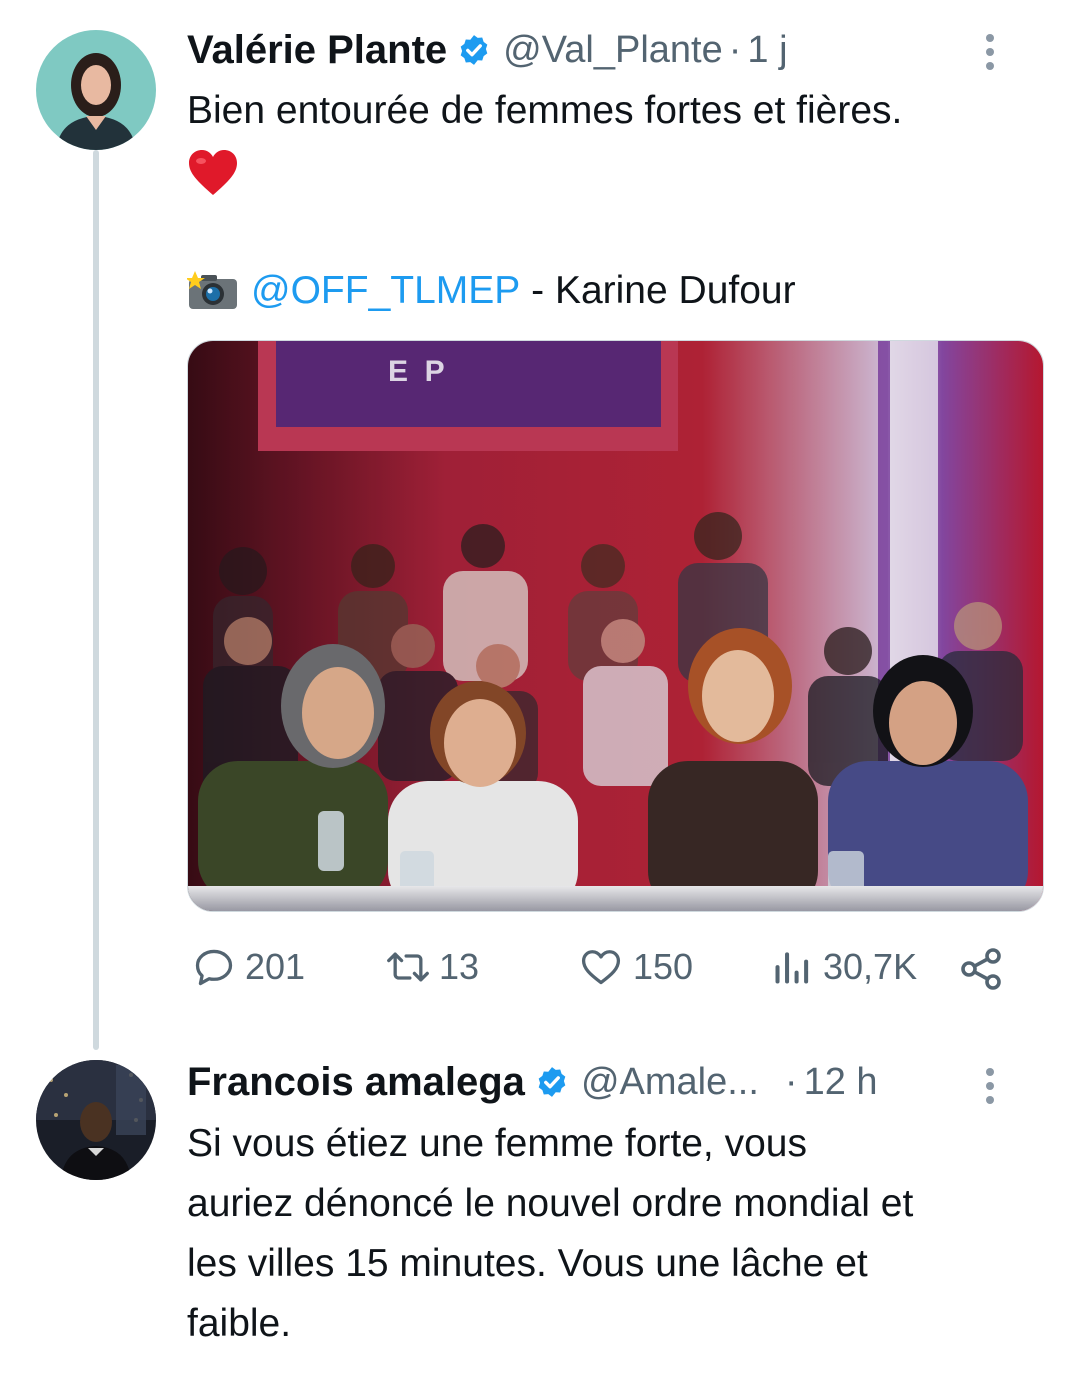 The width and height of the screenshot is (1080, 1378). Describe the element at coordinates (239, 1323) in the screenshot. I see `reply-text-line: faible.` at that location.